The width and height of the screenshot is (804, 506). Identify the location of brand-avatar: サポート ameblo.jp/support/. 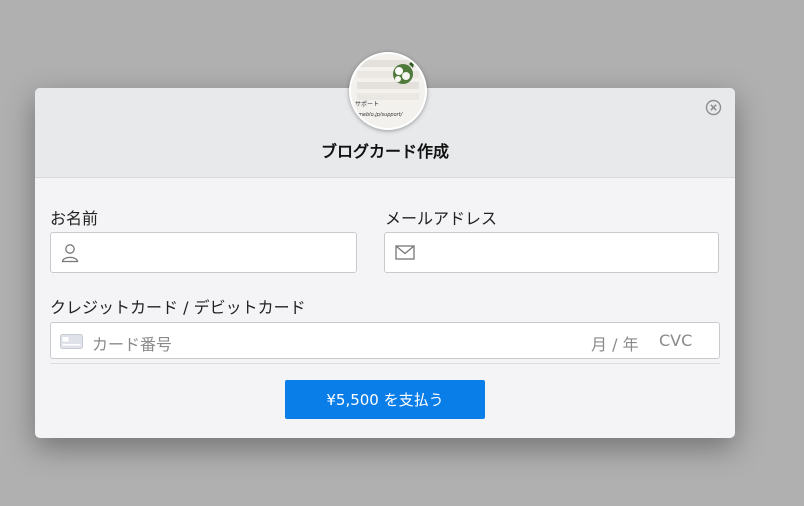
(388, 91).